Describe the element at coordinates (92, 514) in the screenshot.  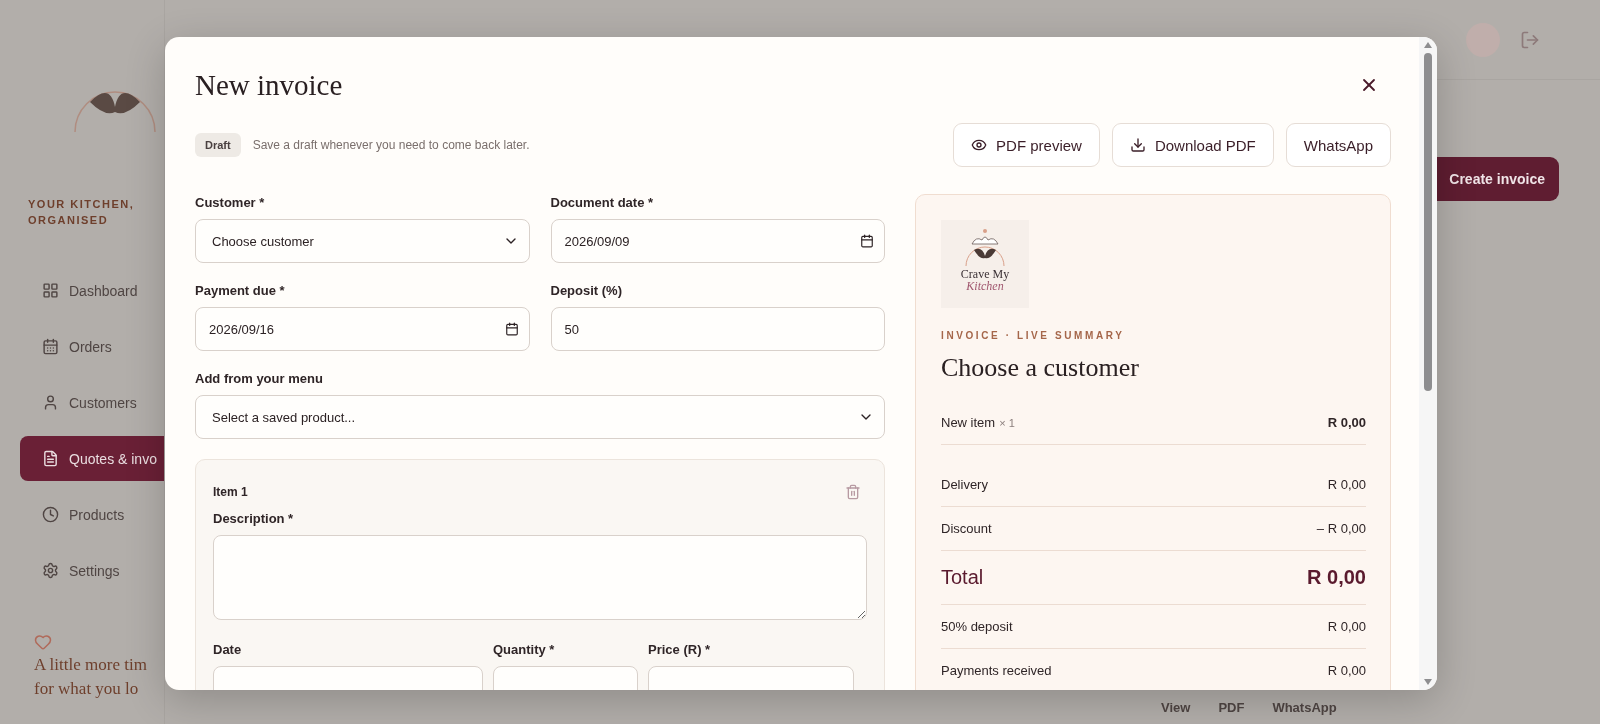
I see `nav-item: Products` at that location.